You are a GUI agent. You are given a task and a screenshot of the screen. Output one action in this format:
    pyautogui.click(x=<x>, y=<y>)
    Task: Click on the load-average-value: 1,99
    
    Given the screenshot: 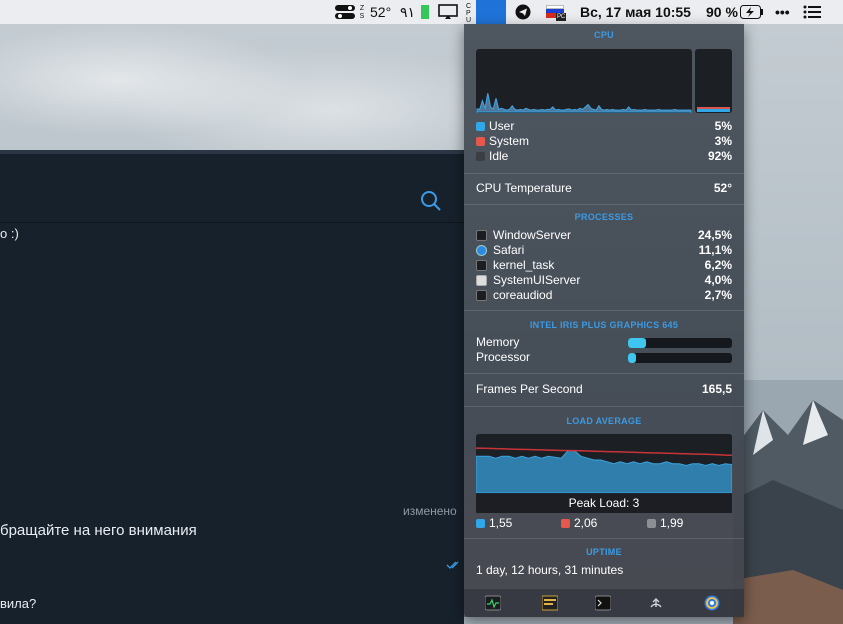 What is the action you would take?
    pyautogui.click(x=672, y=523)
    